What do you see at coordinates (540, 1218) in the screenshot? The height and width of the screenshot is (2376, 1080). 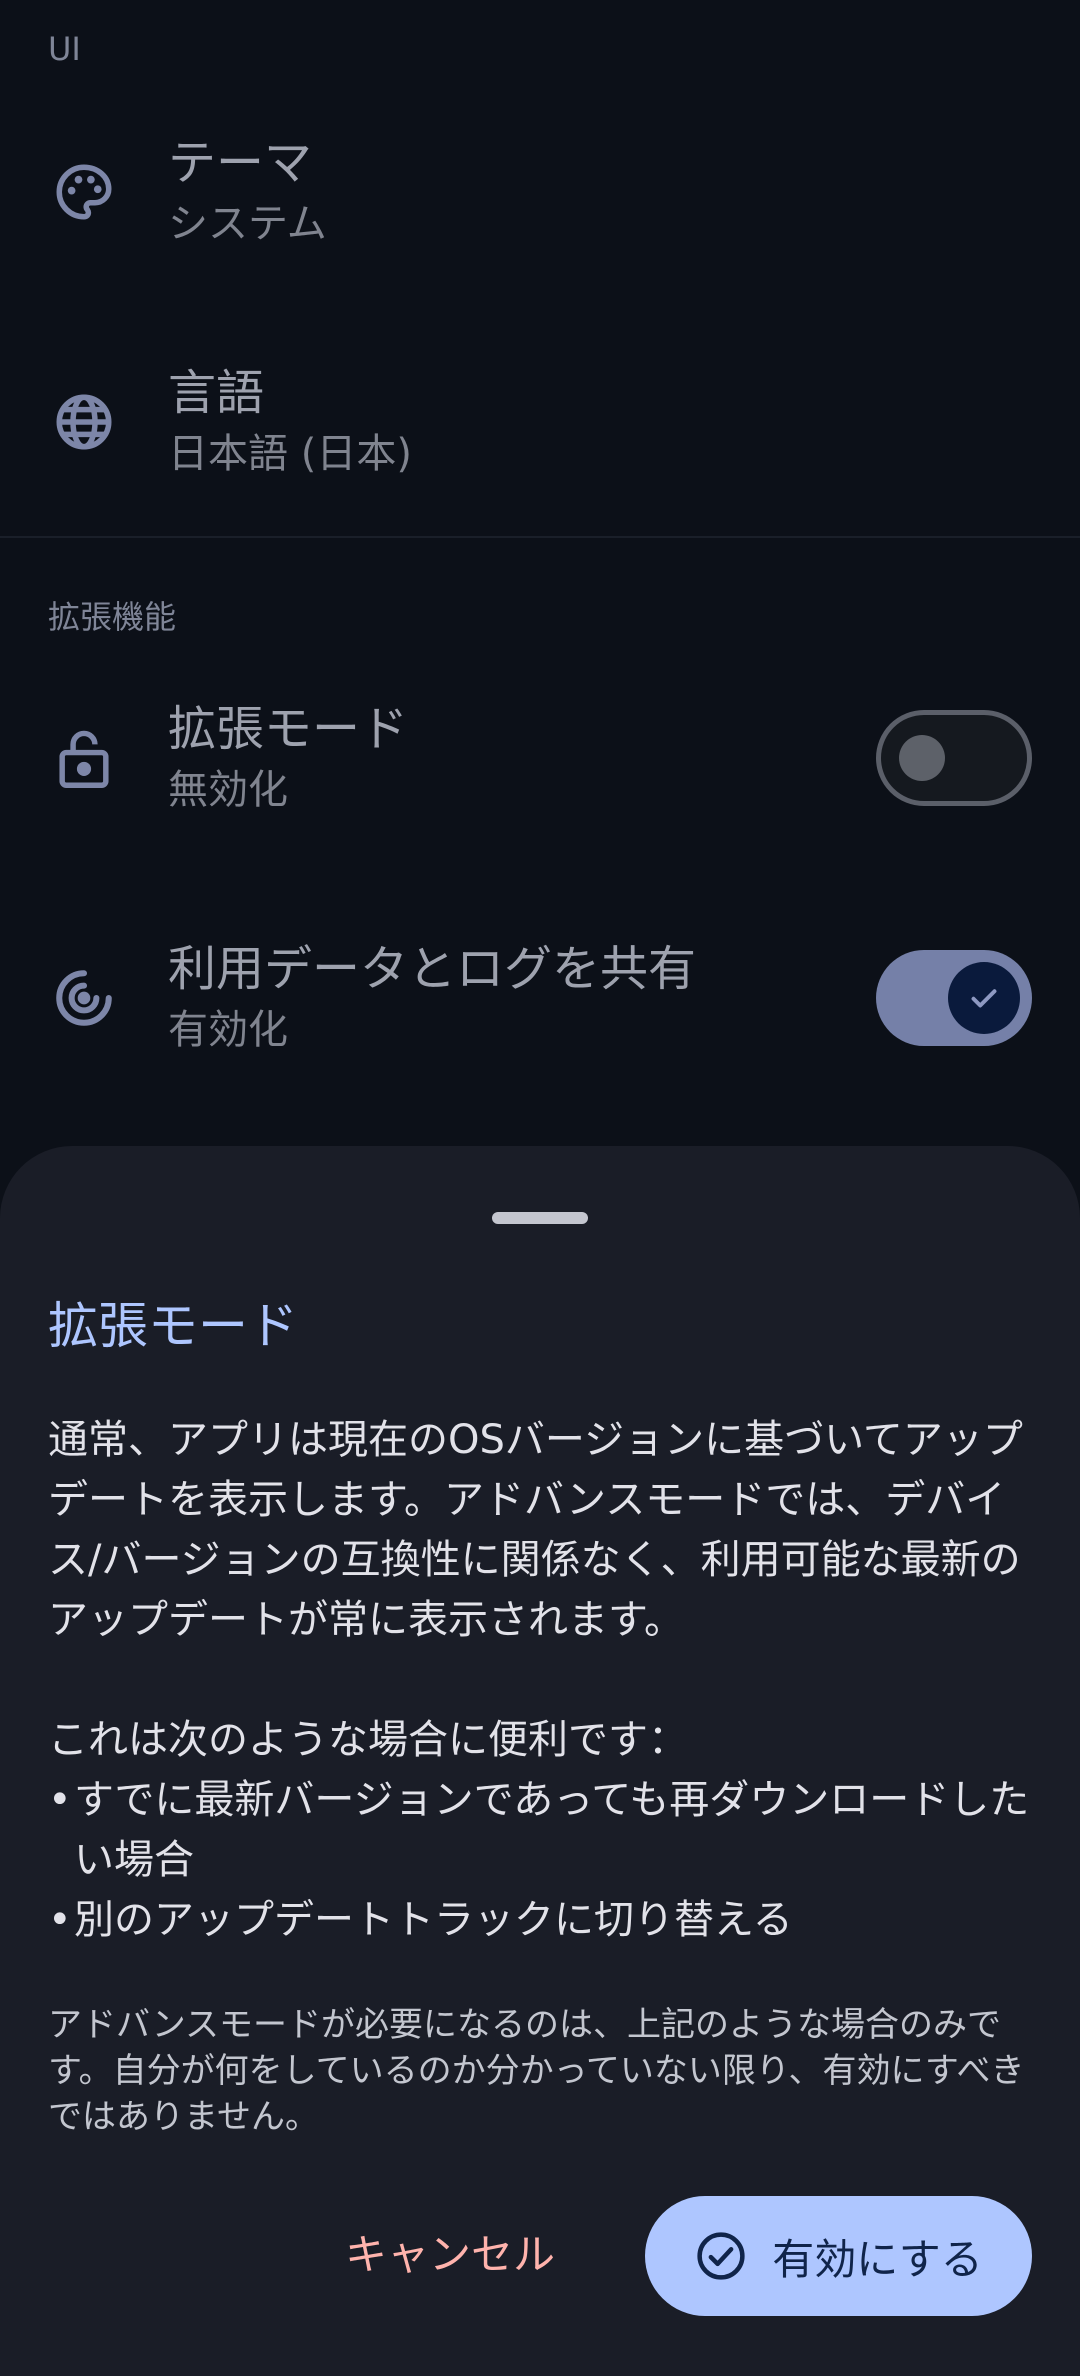 I see `drag-handle` at bounding box center [540, 1218].